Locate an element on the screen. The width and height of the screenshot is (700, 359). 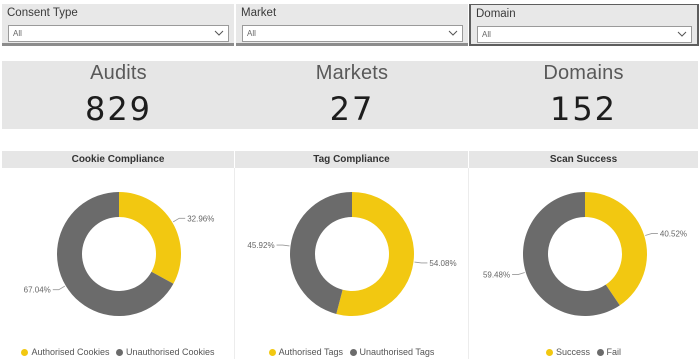
cookie-compliance-legend: Authorised Cookies Unauthorised Cookies is located at coordinates (118, 352).